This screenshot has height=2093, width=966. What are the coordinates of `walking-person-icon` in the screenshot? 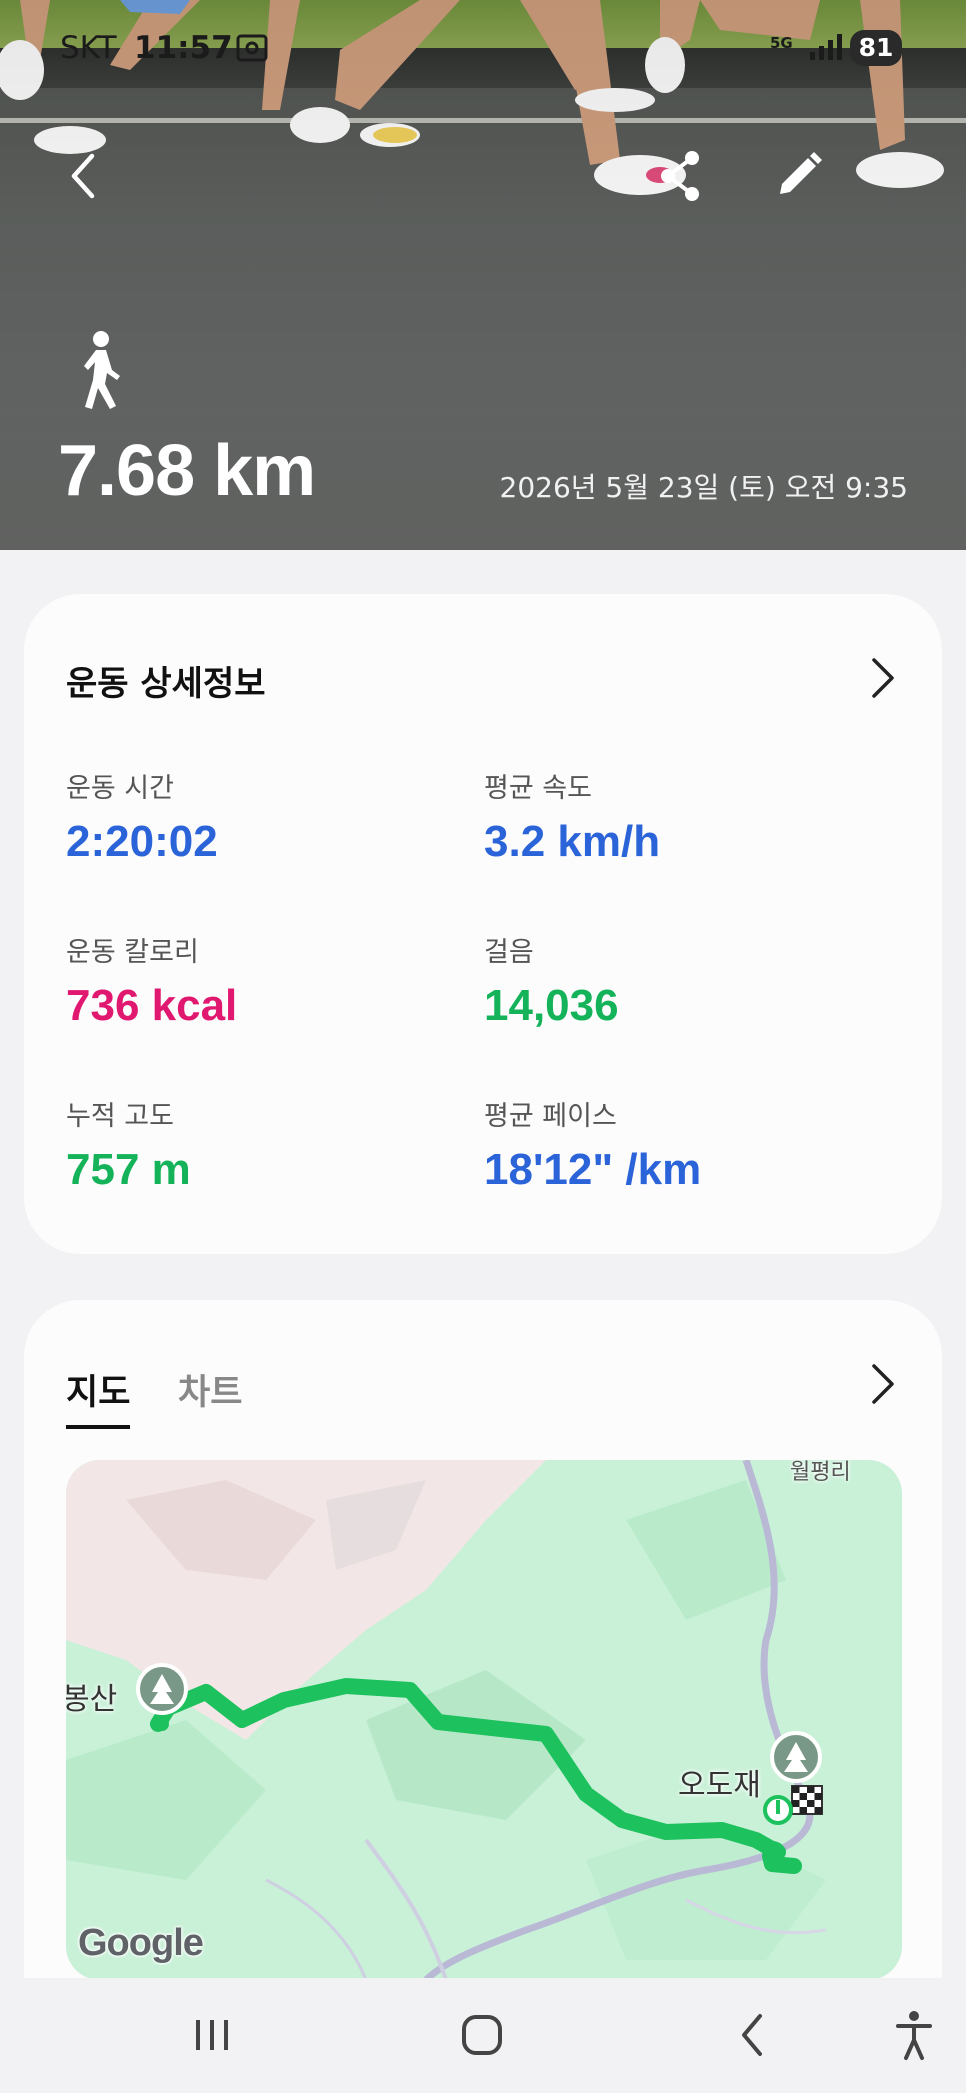 It's located at (102, 370).